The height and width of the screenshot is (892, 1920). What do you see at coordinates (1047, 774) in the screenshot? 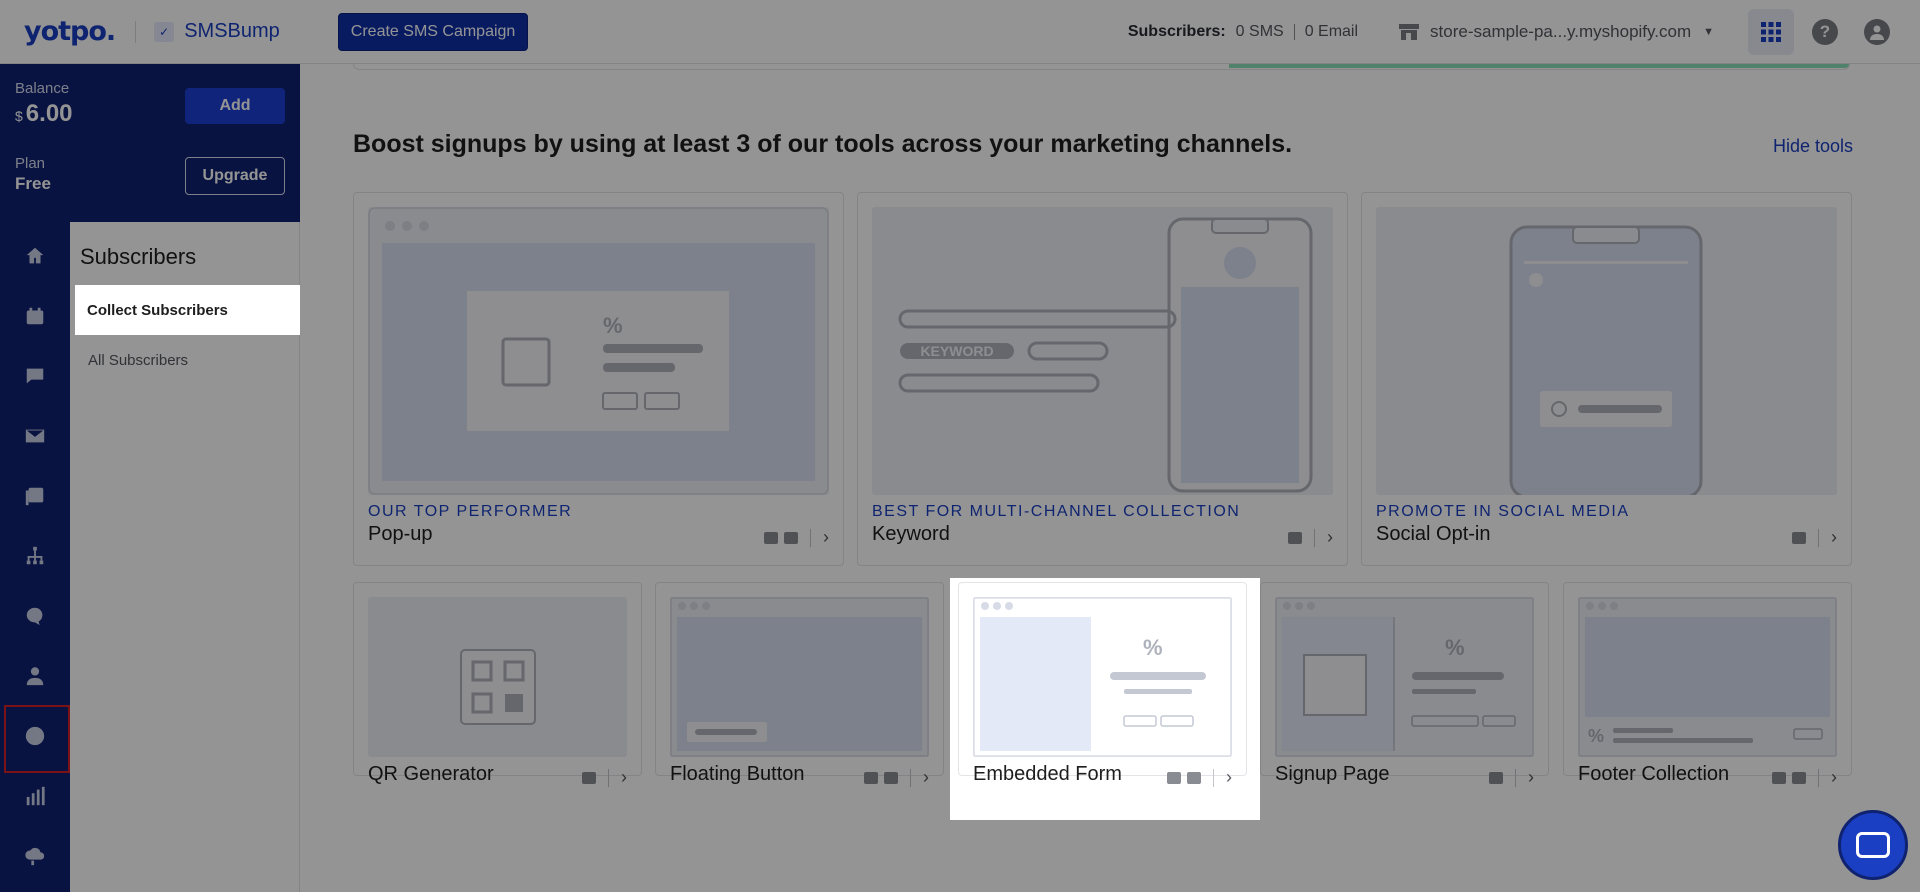
I see `tool-title: Embedded Form` at bounding box center [1047, 774].